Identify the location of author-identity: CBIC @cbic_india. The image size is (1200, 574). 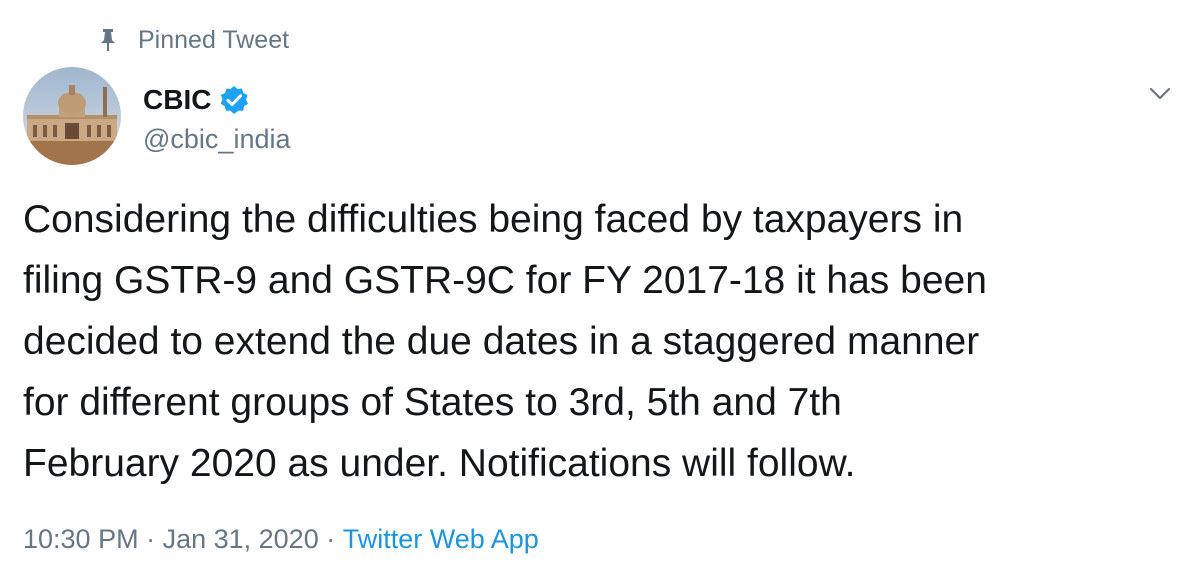
(217, 116).